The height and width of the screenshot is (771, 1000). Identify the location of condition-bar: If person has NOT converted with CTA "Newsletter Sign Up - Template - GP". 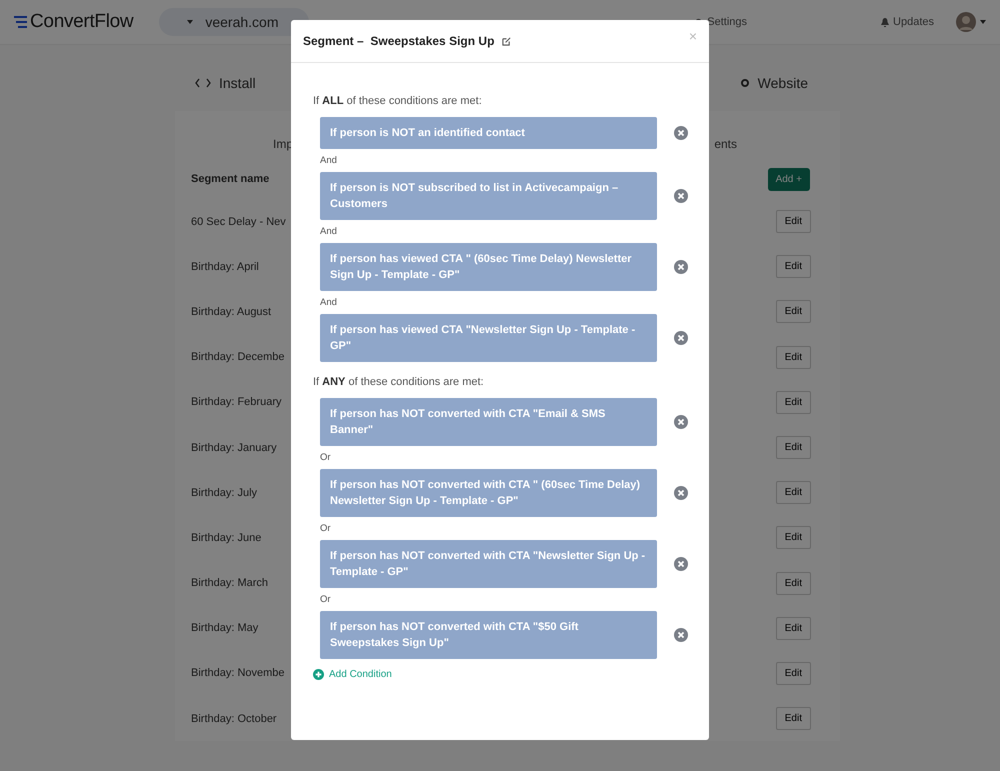
(488, 564).